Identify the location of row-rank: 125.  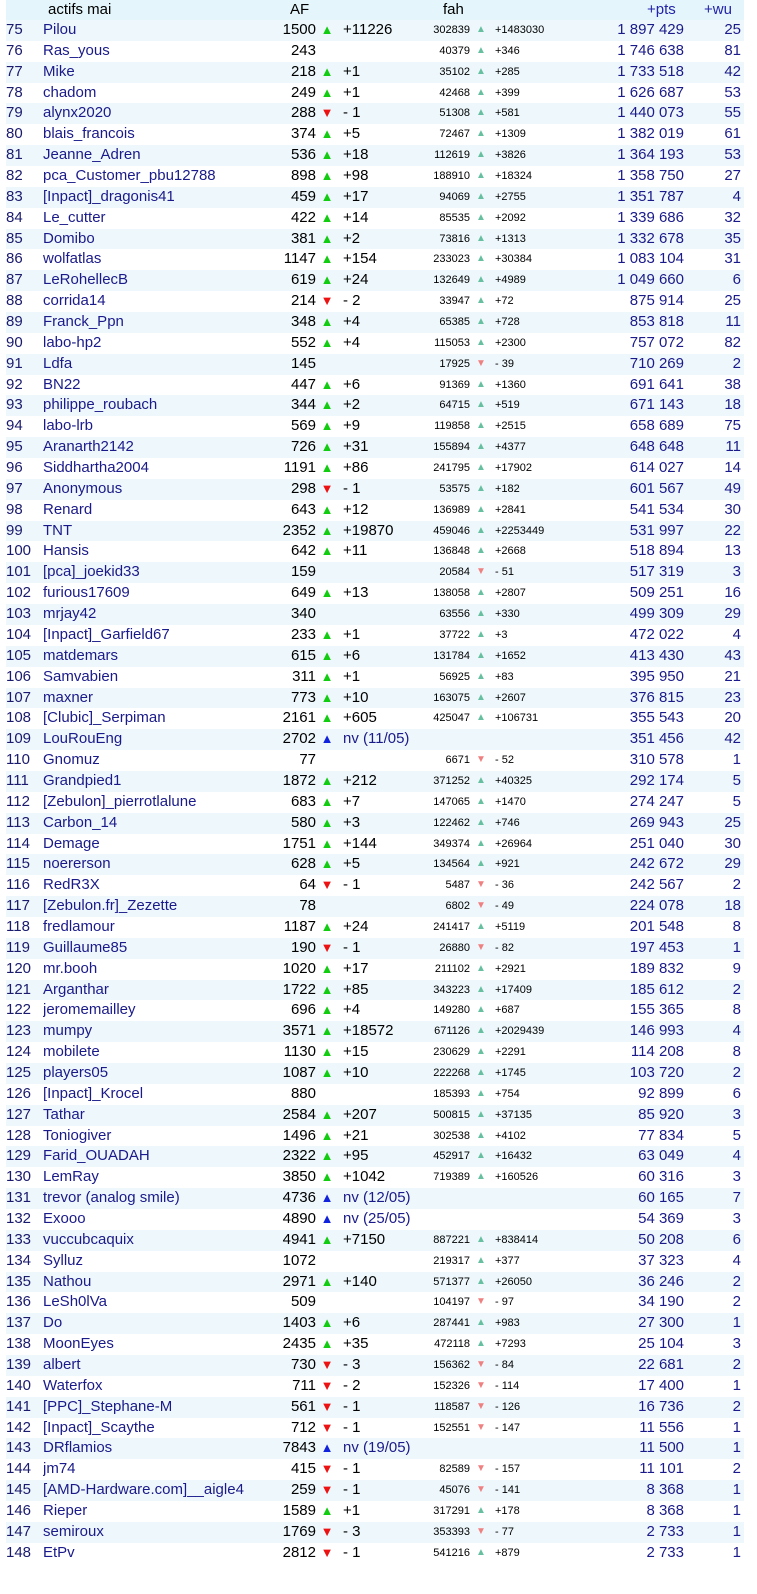
(19, 1072).